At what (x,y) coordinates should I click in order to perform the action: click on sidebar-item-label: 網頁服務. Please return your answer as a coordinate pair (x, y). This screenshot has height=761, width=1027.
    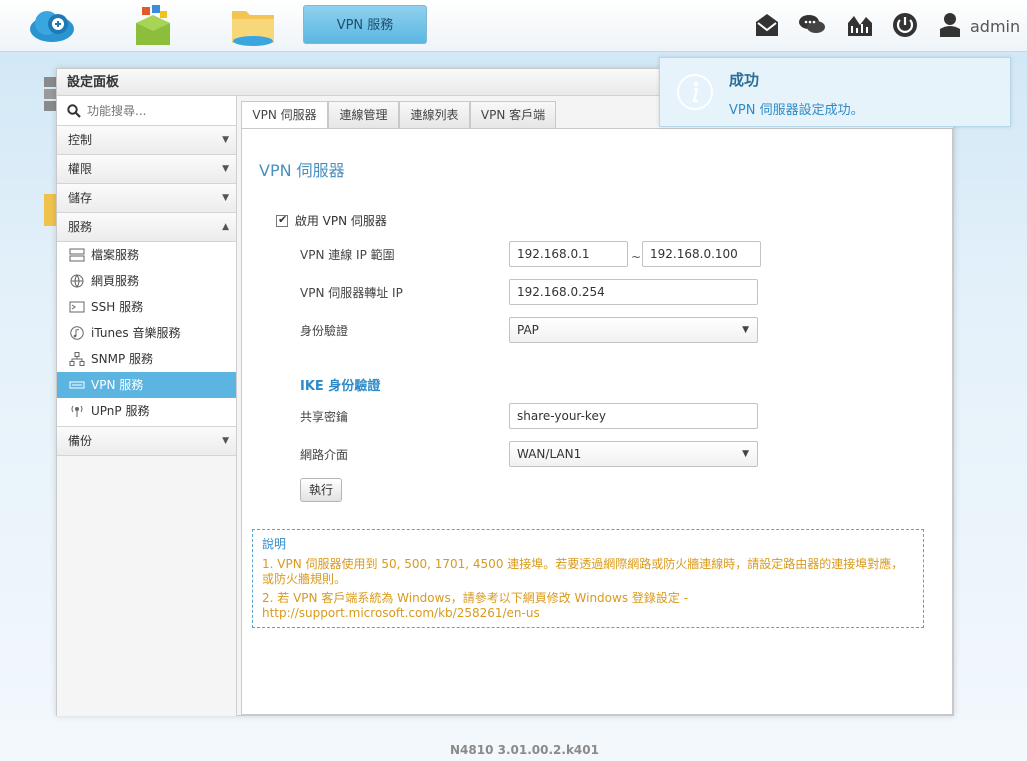
    Looking at the image, I should click on (115, 281).